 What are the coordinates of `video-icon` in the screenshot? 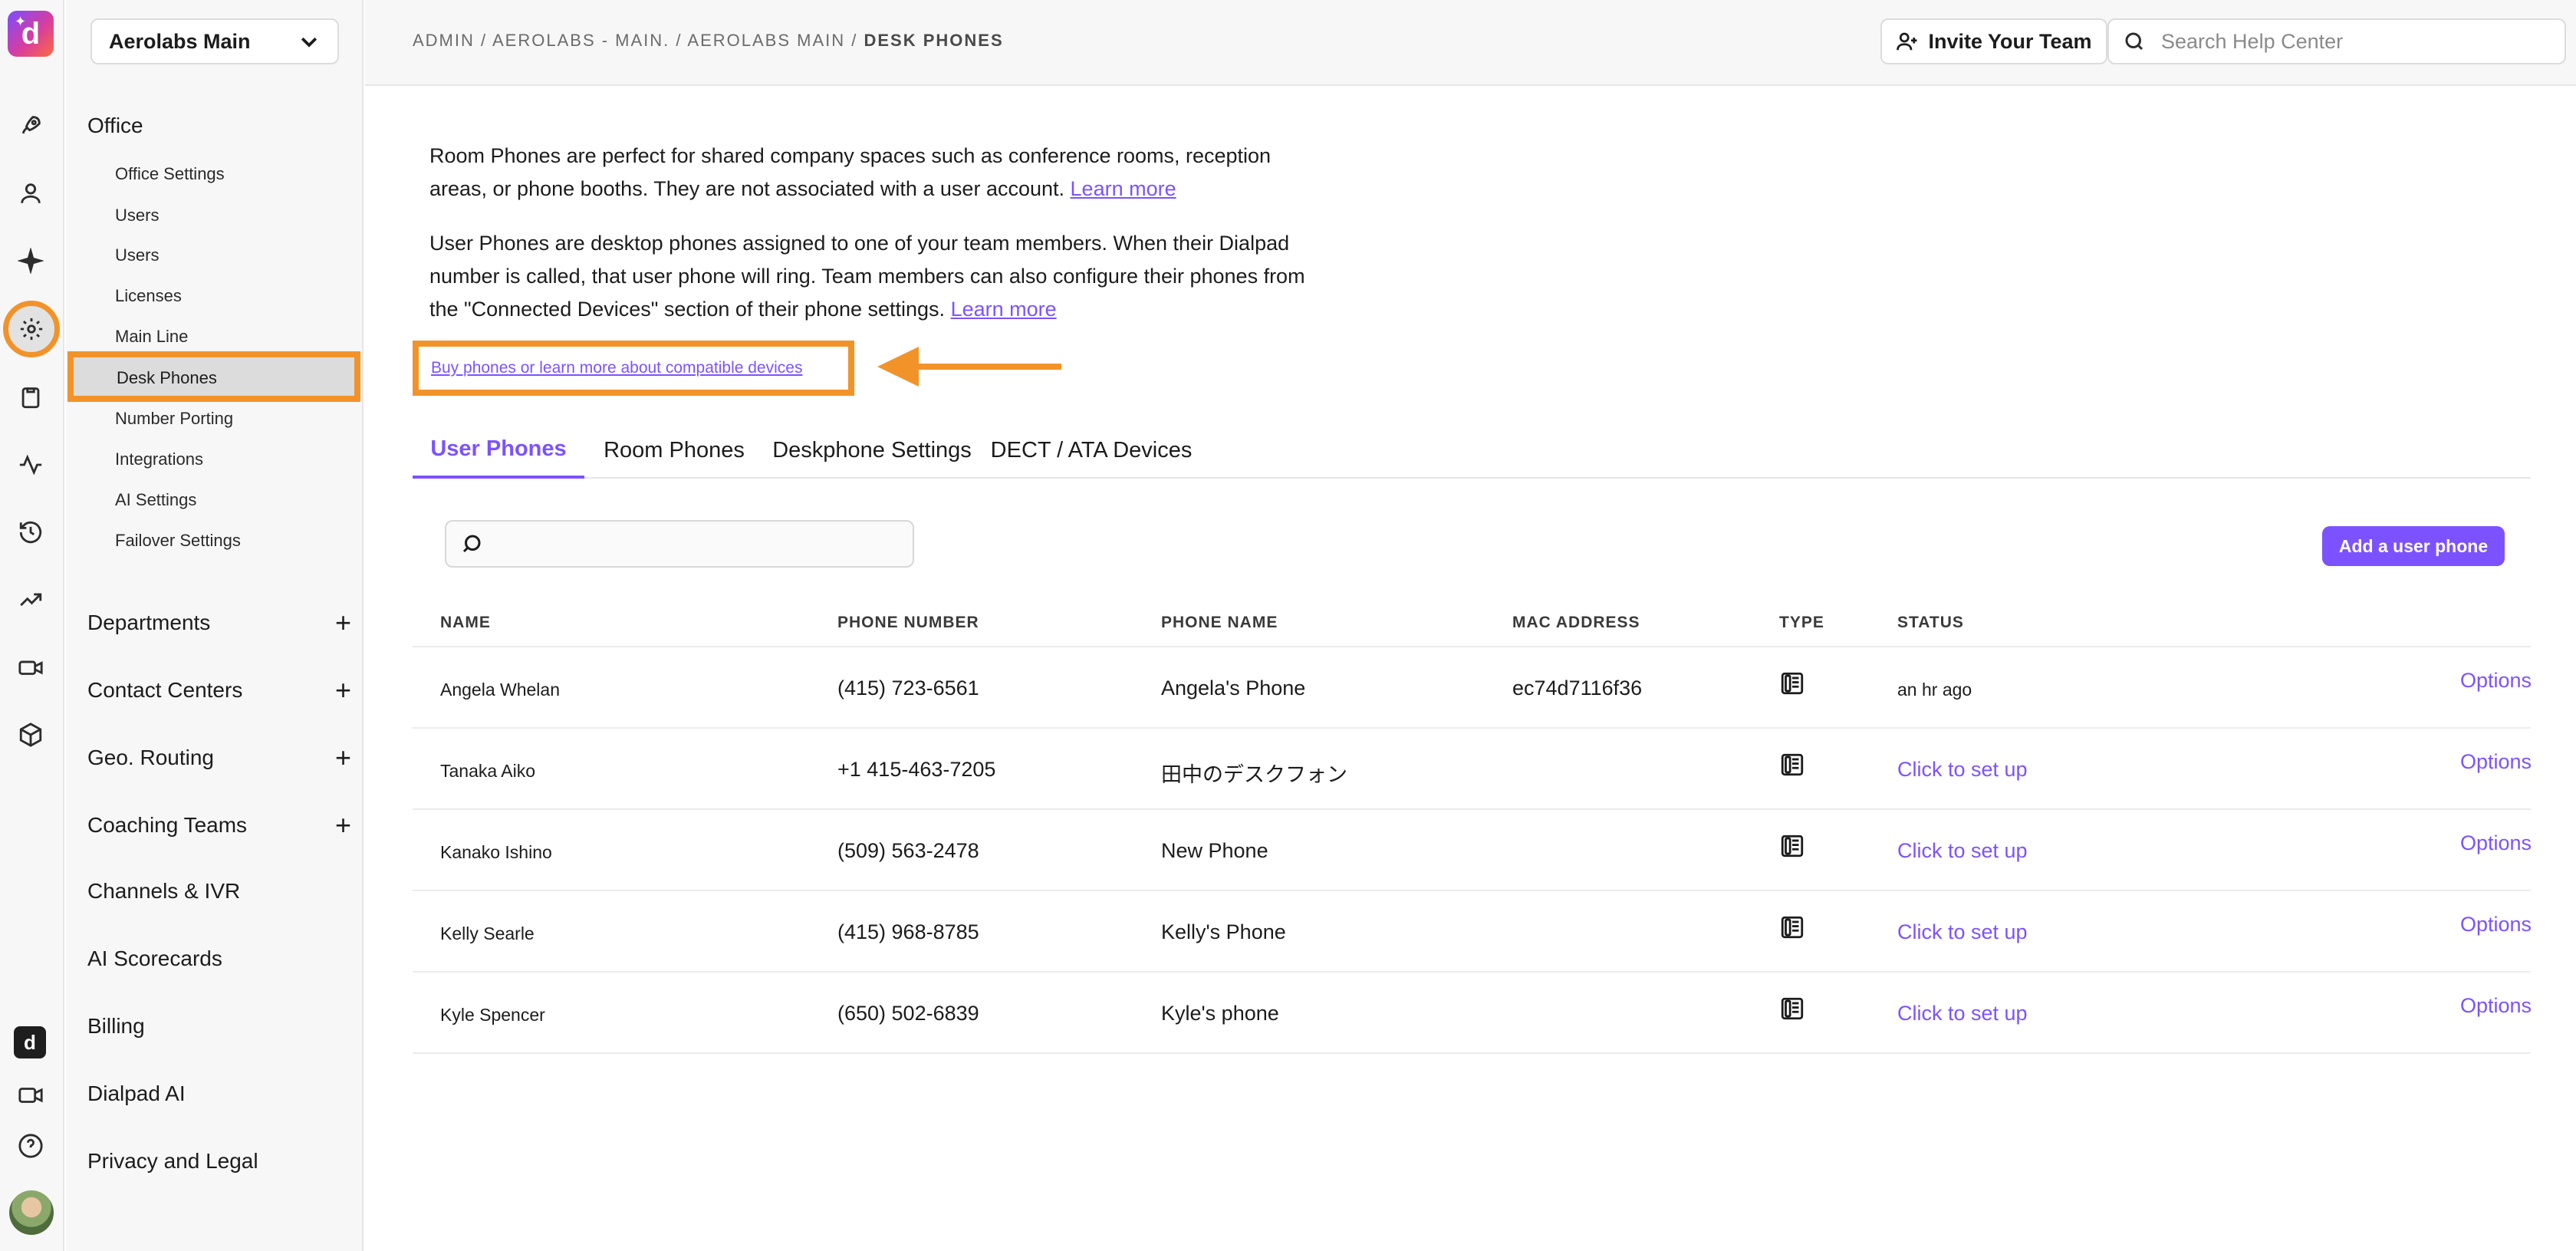 It's located at (31, 1095).